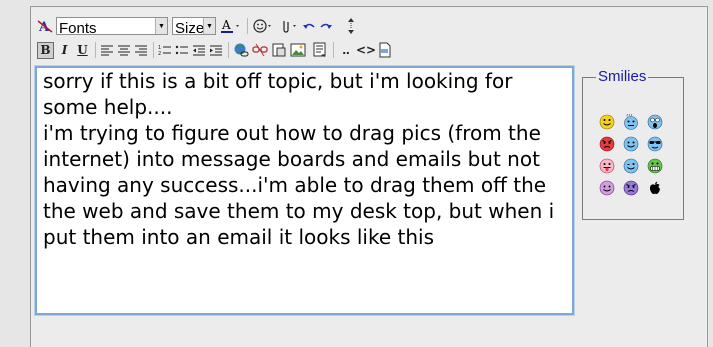  I want to click on attachment-icon, so click(288, 26).